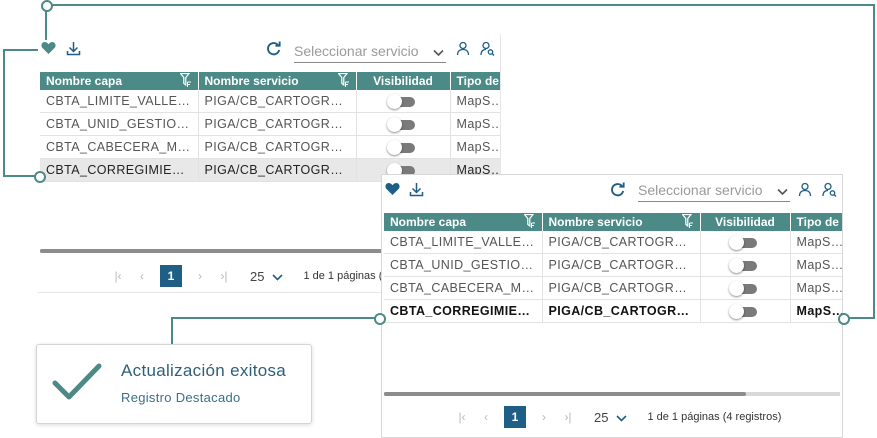  Describe the element at coordinates (174, 384) in the screenshot. I see `success-toast: Actualización exitosa Registro Destacado` at that location.